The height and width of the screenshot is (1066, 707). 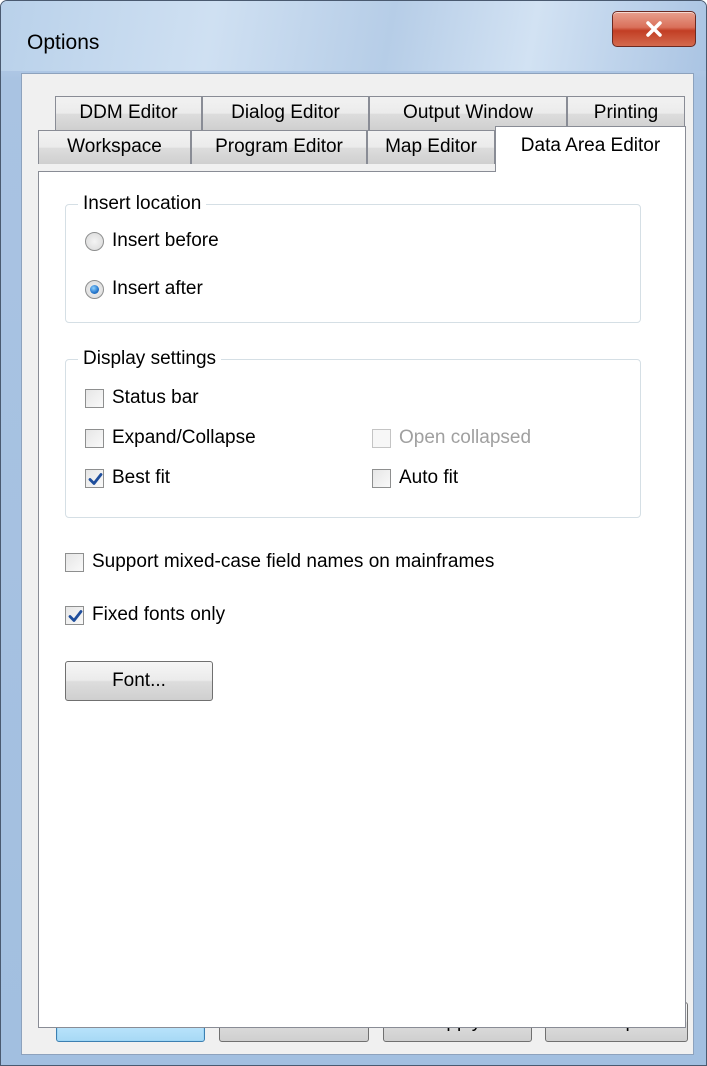 What do you see at coordinates (142, 204) in the screenshot?
I see `insert-location-caption: Insert location` at bounding box center [142, 204].